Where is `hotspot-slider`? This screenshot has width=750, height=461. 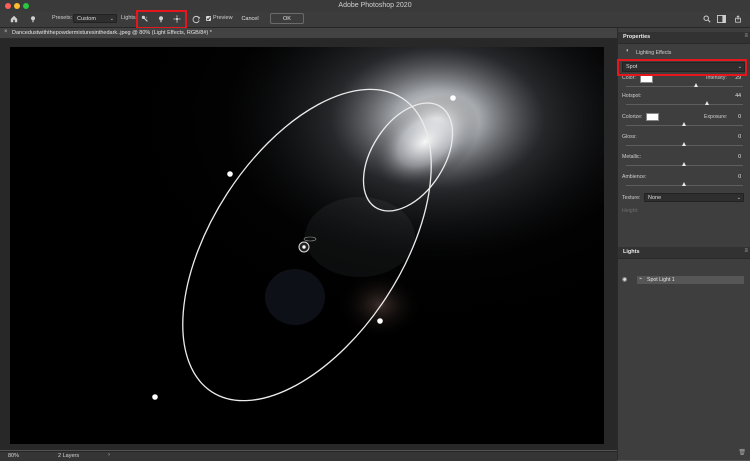 hotspot-slider is located at coordinates (684, 103).